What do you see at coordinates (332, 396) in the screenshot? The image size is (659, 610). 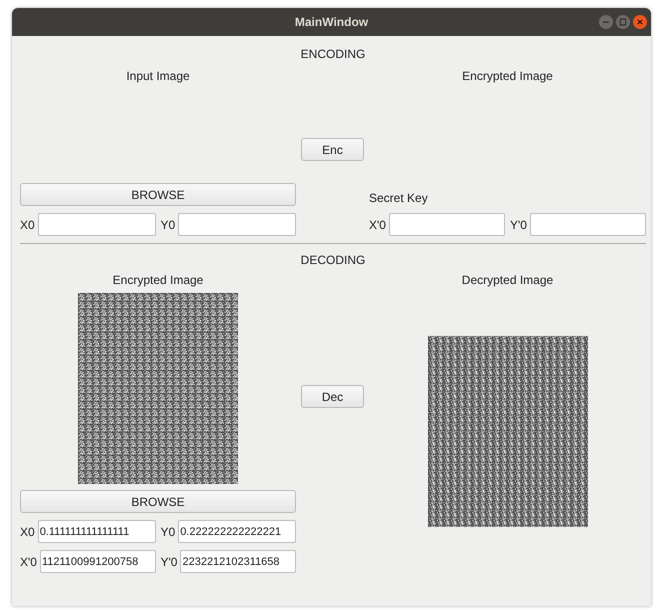 I see `decrypt-button: Dec` at bounding box center [332, 396].